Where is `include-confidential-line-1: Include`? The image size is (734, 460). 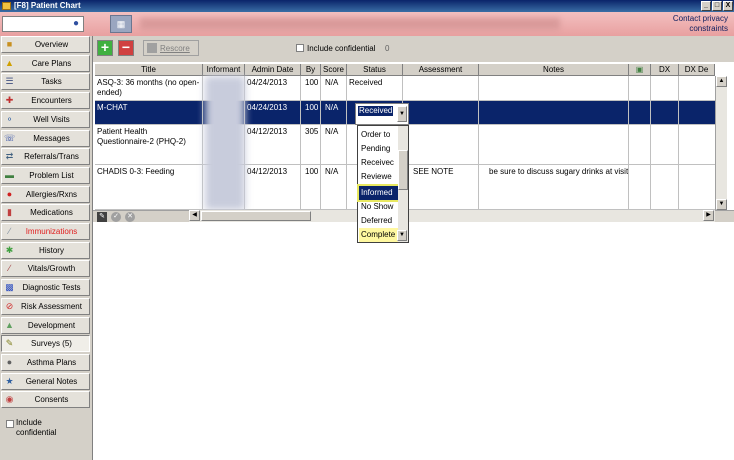
include-confidential-line-1: Include is located at coordinates (29, 422).